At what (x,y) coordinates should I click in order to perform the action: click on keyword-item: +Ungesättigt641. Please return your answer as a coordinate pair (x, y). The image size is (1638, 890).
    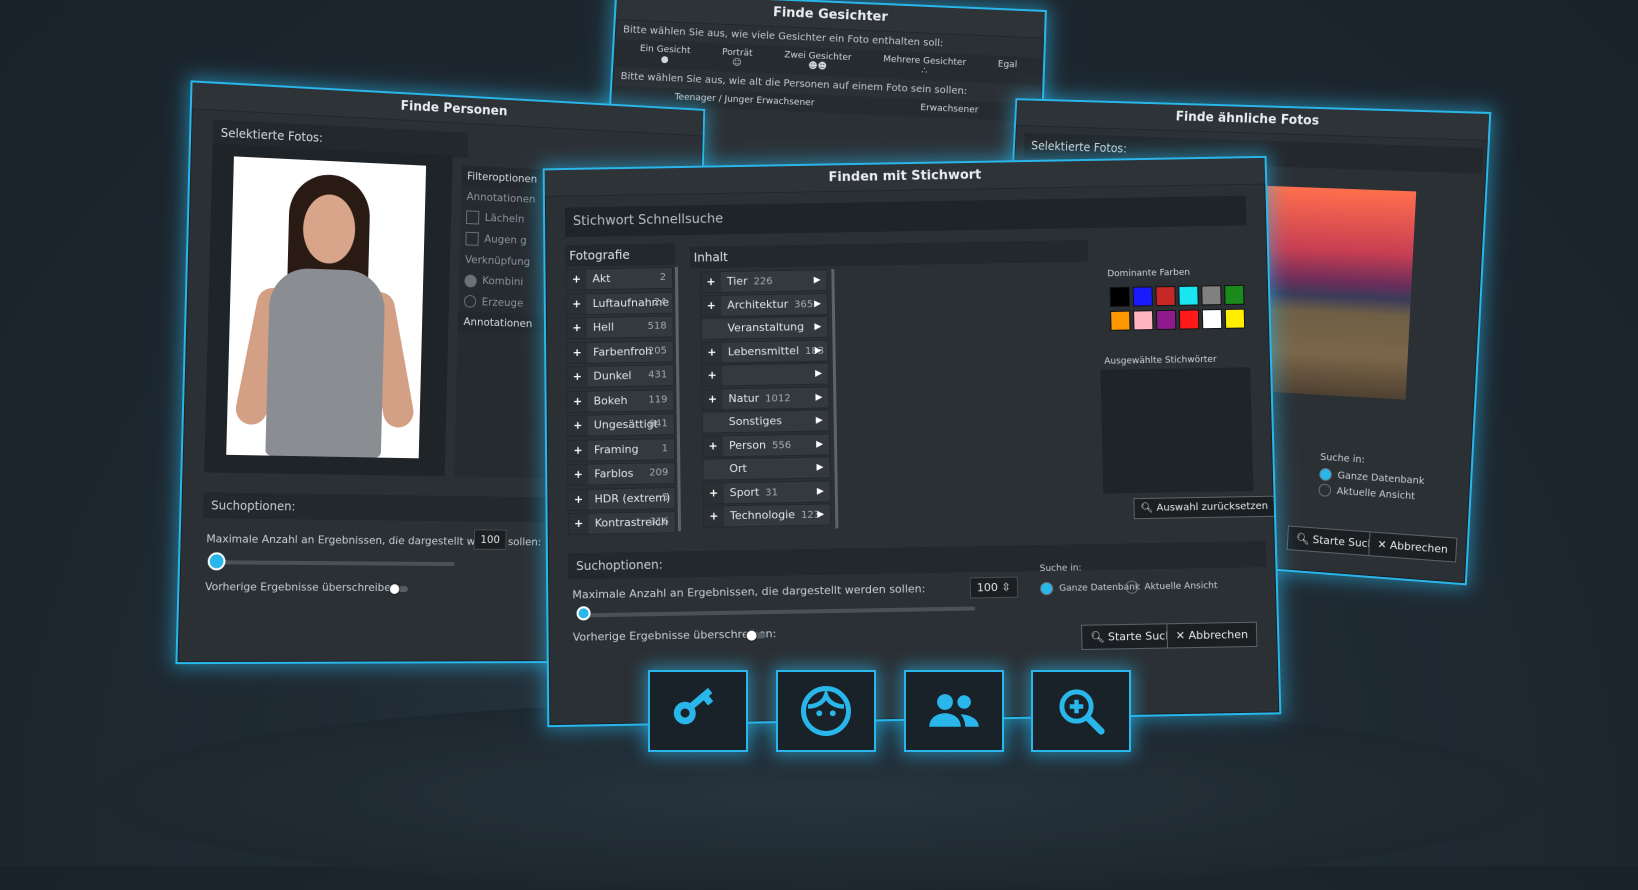
    Looking at the image, I should click on (621, 425).